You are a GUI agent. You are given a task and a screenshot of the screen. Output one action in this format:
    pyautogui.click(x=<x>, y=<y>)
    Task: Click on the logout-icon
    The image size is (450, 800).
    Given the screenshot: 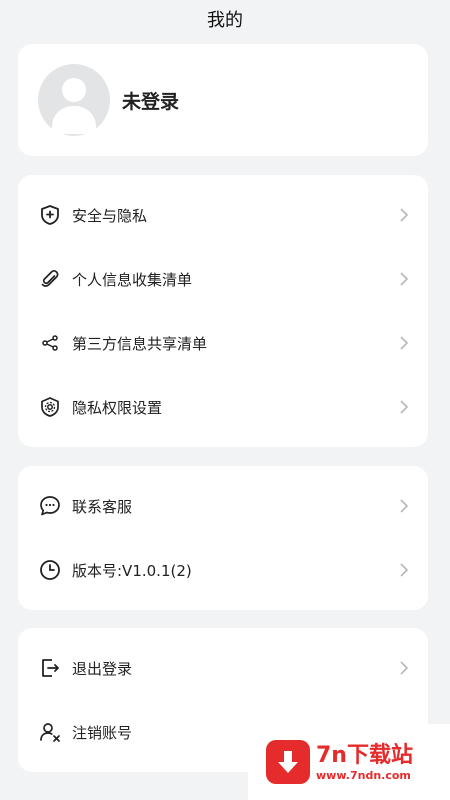 What is the action you would take?
    pyautogui.click(x=50, y=668)
    